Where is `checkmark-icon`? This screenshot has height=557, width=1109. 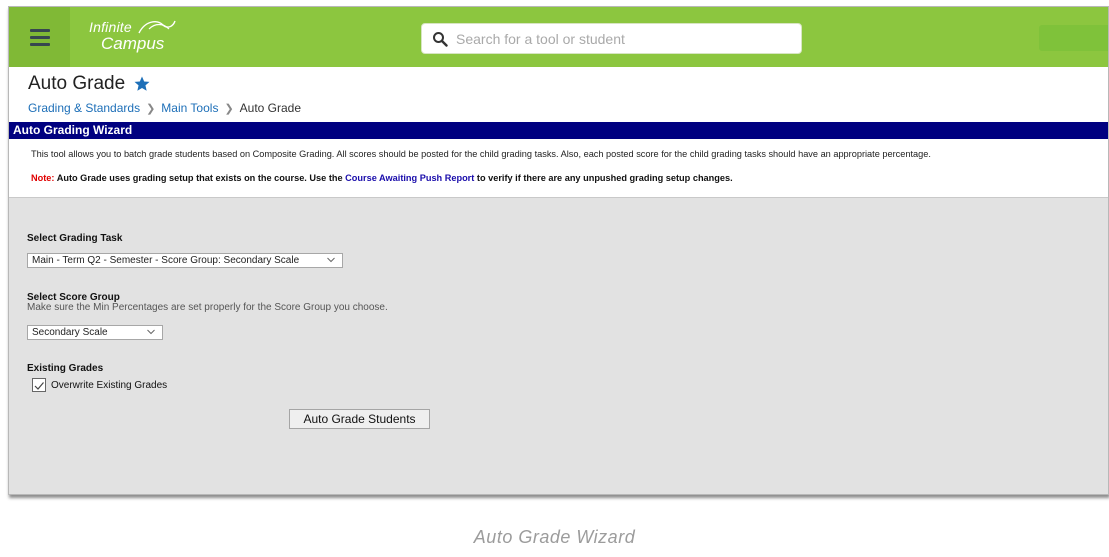
checkmark-icon is located at coordinates (39, 386).